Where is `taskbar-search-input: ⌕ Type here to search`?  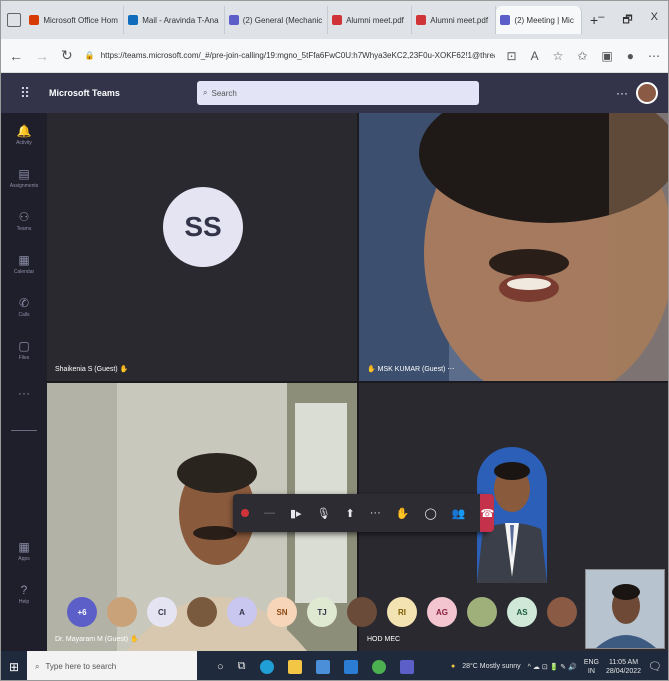 taskbar-search-input: ⌕ Type here to search is located at coordinates (112, 665).